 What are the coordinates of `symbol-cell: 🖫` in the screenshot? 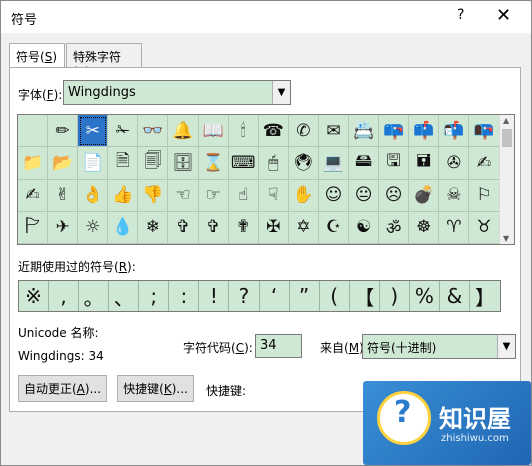 It's located at (394, 163).